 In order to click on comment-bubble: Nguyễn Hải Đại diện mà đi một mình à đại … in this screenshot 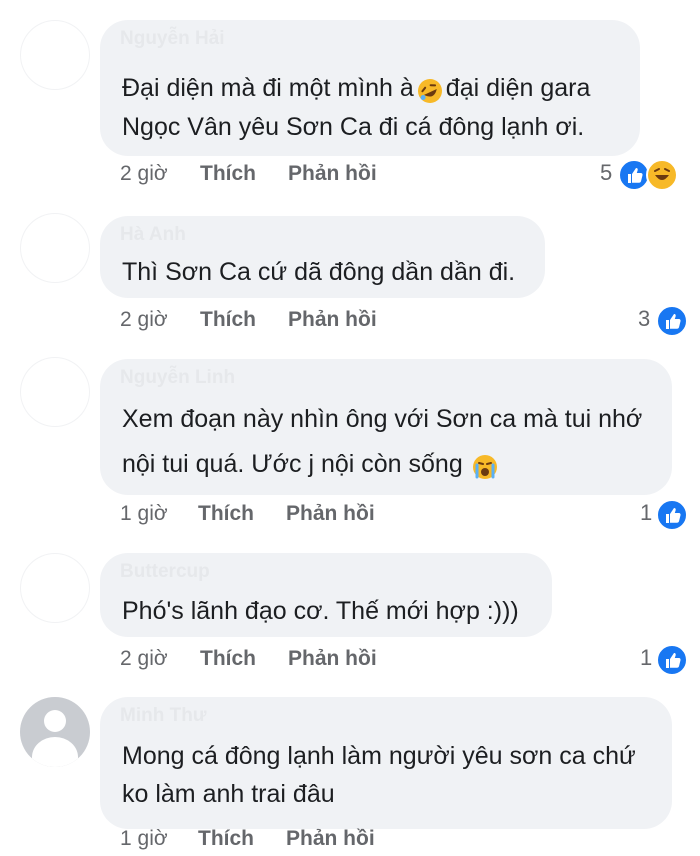, I will do `click(370, 88)`.